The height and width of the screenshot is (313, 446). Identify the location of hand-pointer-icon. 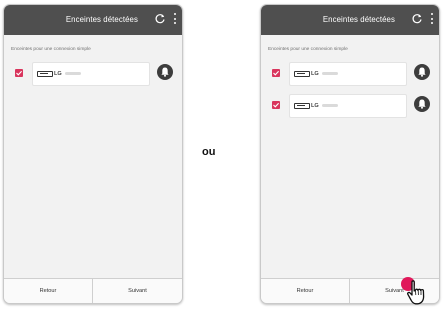
(419, 295).